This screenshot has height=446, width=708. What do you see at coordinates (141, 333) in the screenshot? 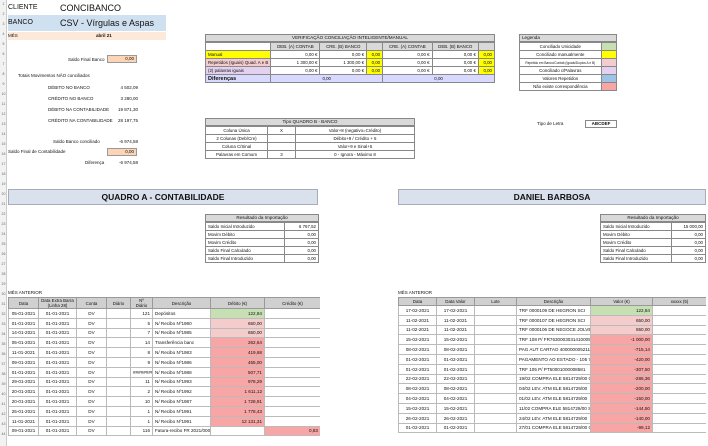
I see `table-cell: 7` at bounding box center [141, 333].